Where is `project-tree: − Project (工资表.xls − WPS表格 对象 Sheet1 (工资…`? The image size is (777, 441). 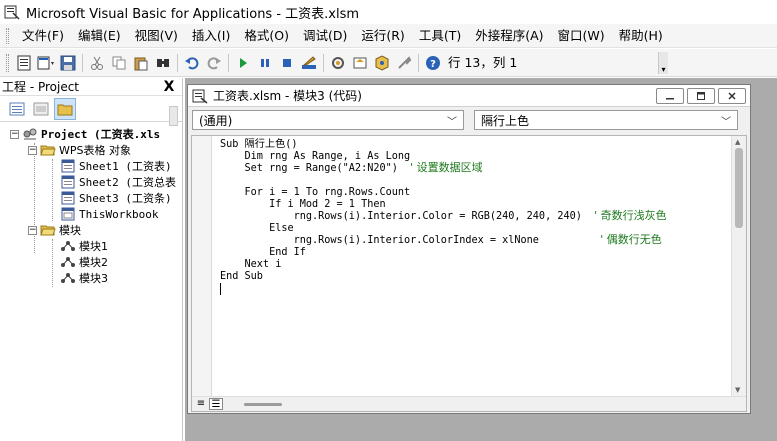 project-tree: − Project (工资表.xls − WPS表格 对象 Sheet1 (工资… is located at coordinates (91, 204).